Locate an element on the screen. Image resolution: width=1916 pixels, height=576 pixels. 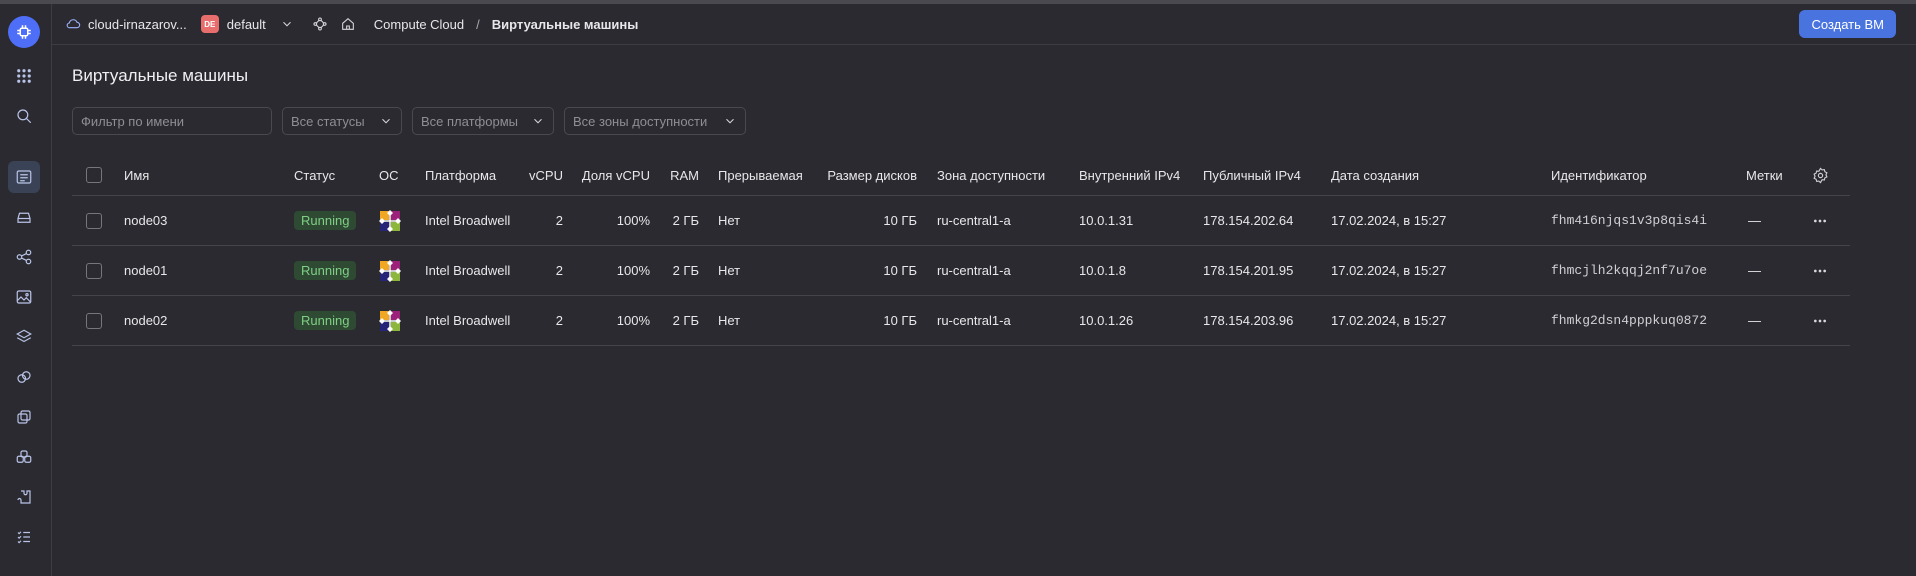
platform-filter-select: Все платформы is located at coordinates (483, 121).